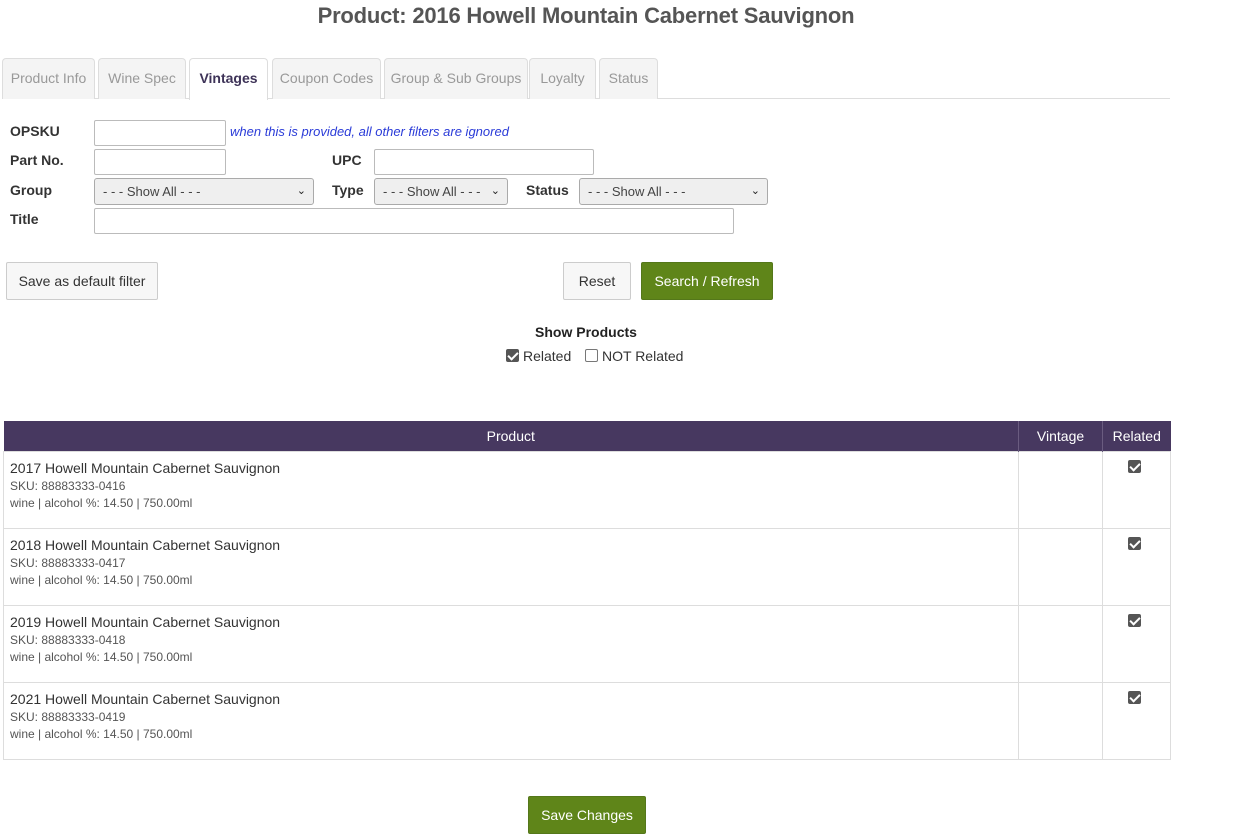 The height and width of the screenshot is (839, 1238). Describe the element at coordinates (586, 332) in the screenshot. I see `show-products-title: Show Products` at that location.